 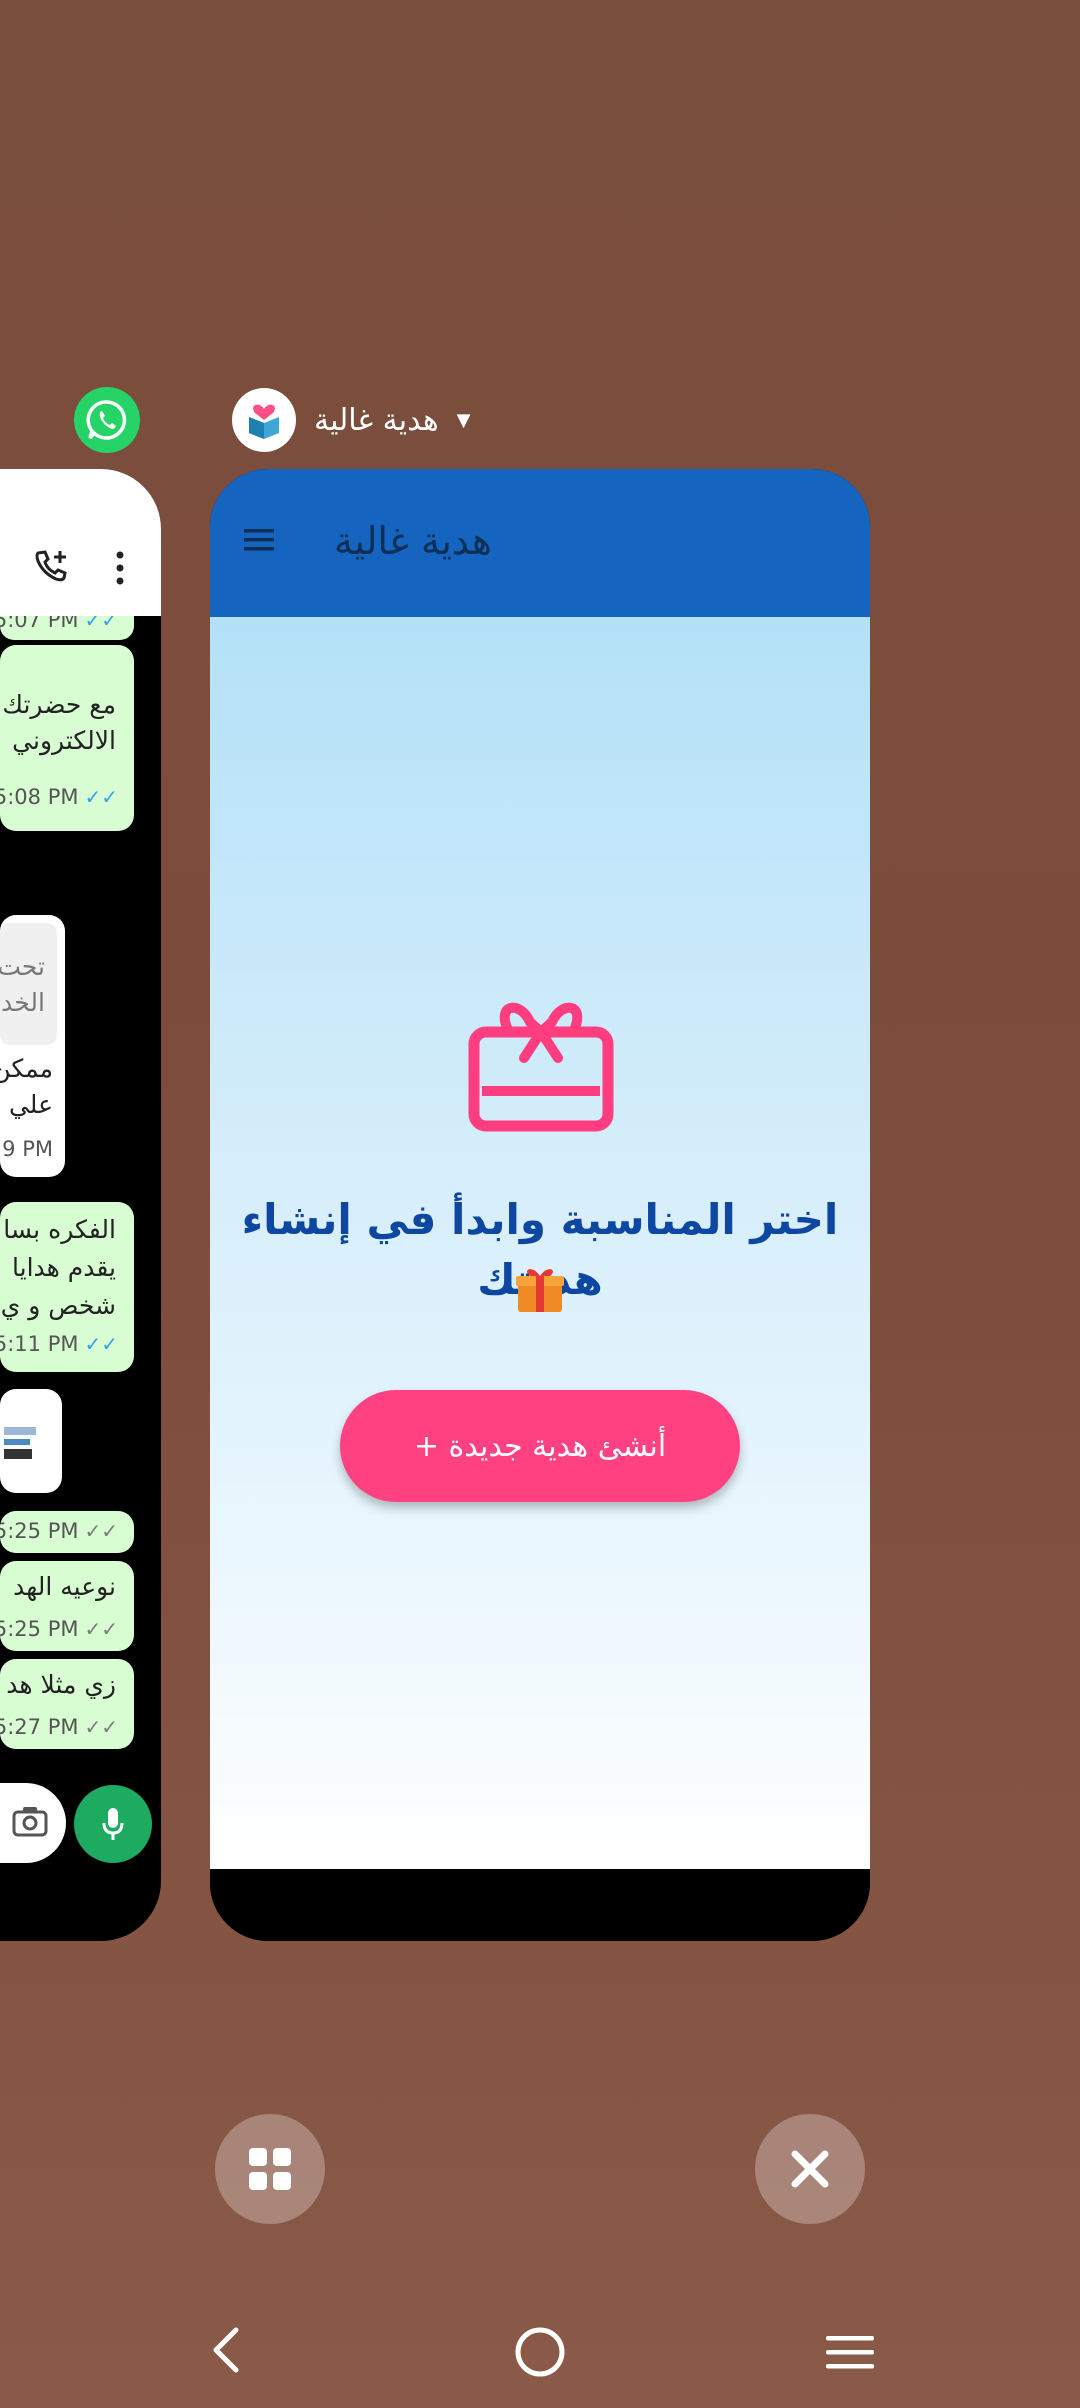 What do you see at coordinates (413, 541) in the screenshot?
I see `app-title: هدية غالية` at bounding box center [413, 541].